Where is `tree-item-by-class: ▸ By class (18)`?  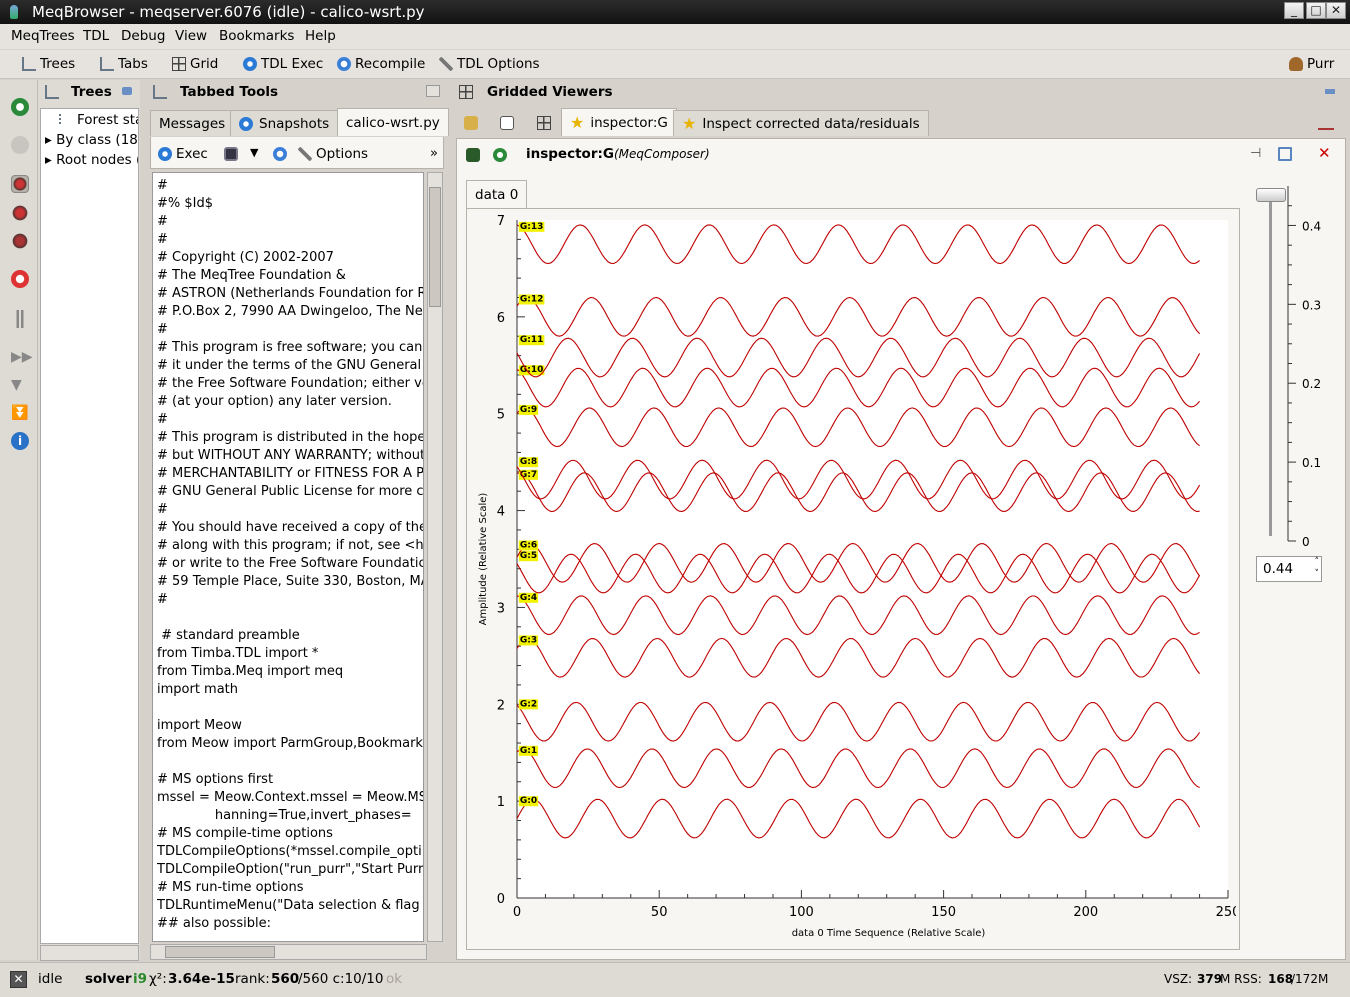 tree-item-by-class: ▸ By class (18) is located at coordinates (91, 140).